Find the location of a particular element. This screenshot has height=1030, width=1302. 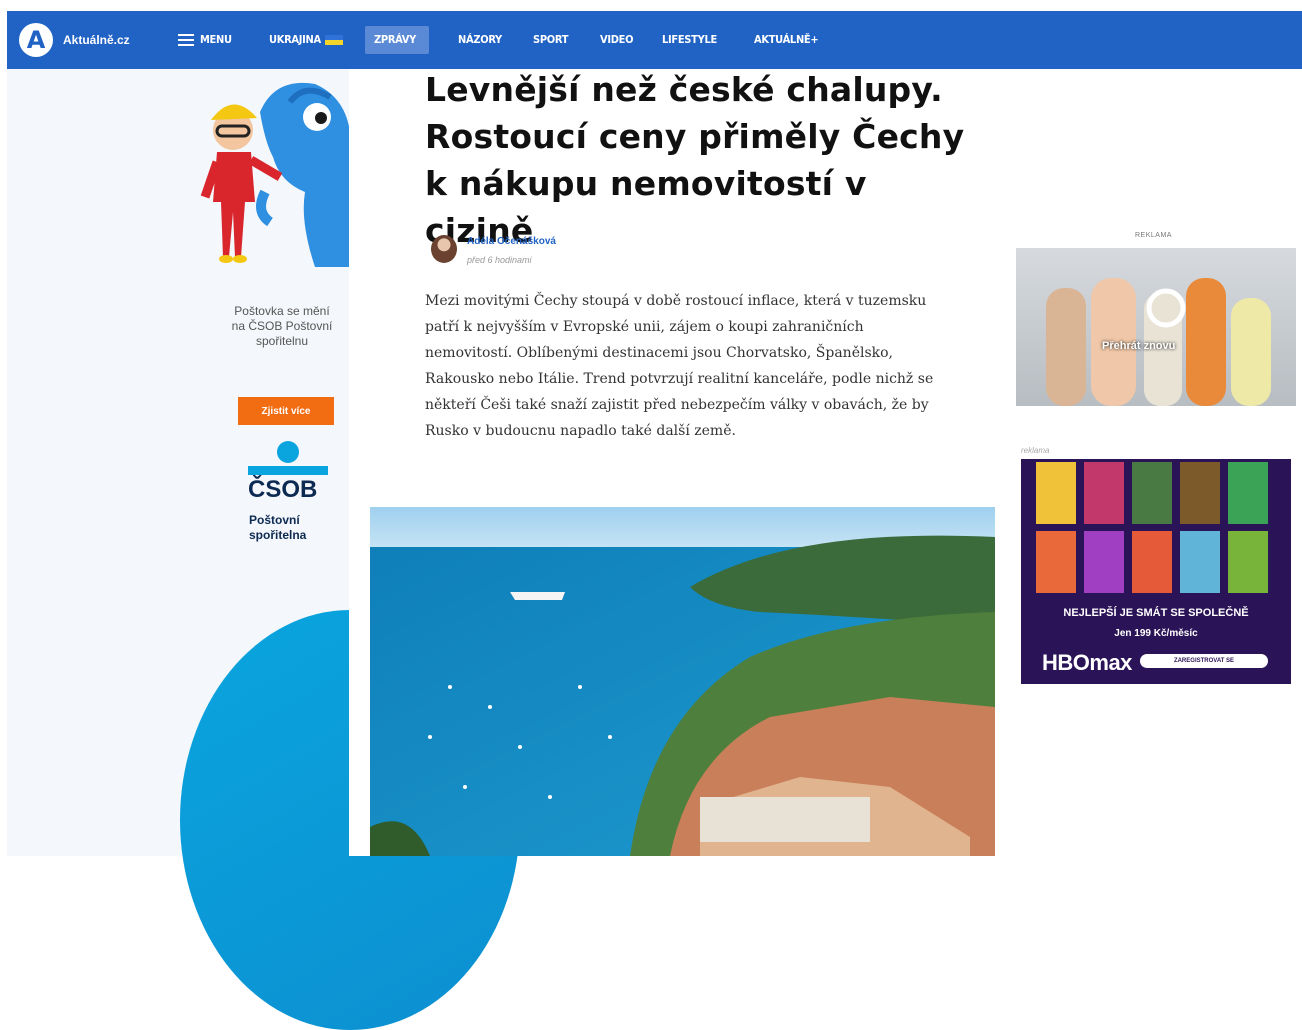

nav-menu: MENU is located at coordinates (216, 39).